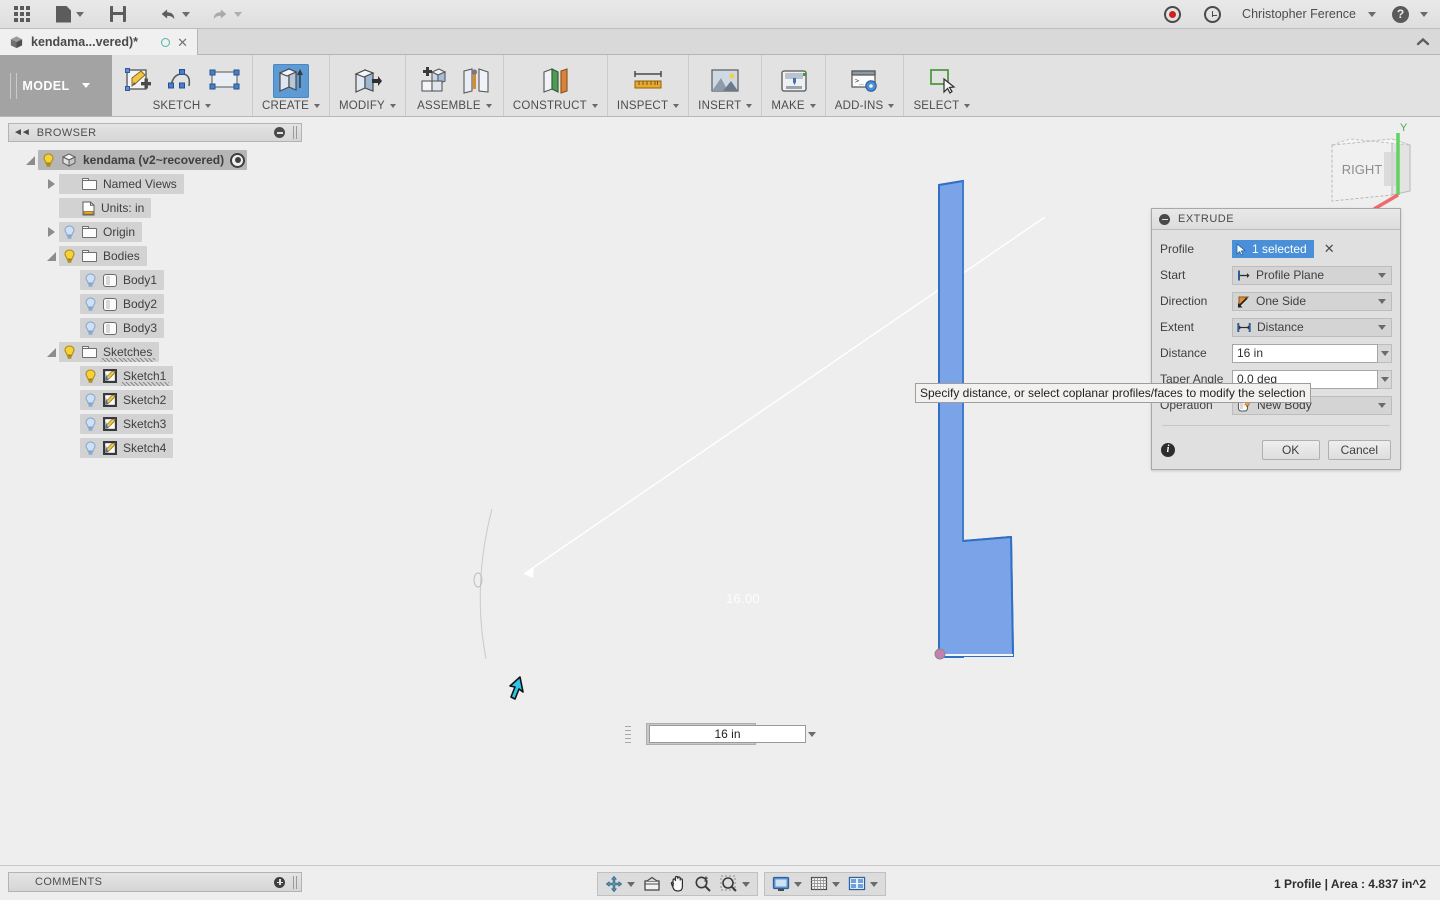  I want to click on extrude-icon, so click(291, 80).